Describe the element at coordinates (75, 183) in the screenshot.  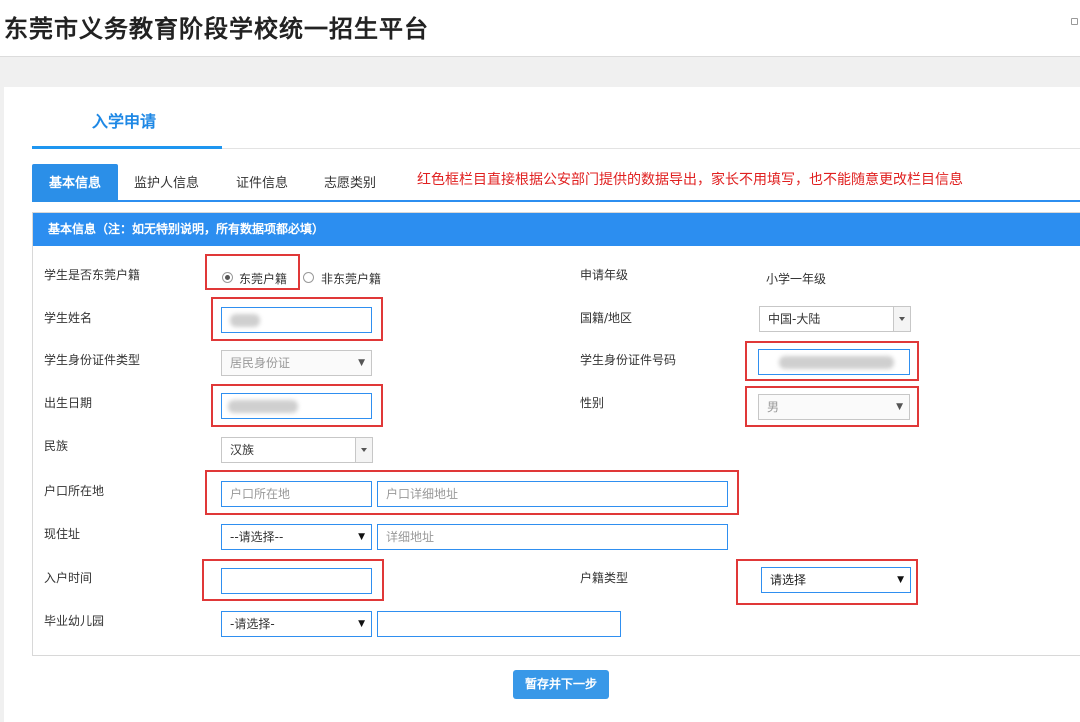
I see `tab-basic-info: 基本信息` at that location.